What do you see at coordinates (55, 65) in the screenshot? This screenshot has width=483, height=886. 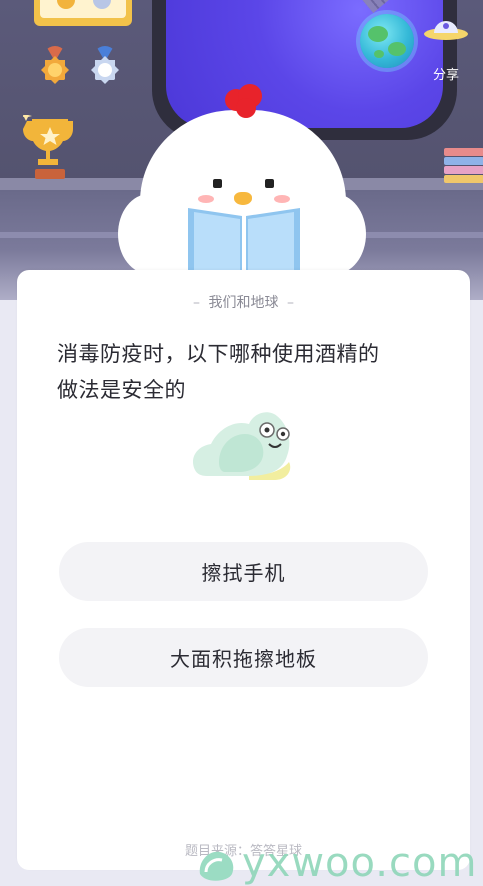 I see `gold-medal-icon` at bounding box center [55, 65].